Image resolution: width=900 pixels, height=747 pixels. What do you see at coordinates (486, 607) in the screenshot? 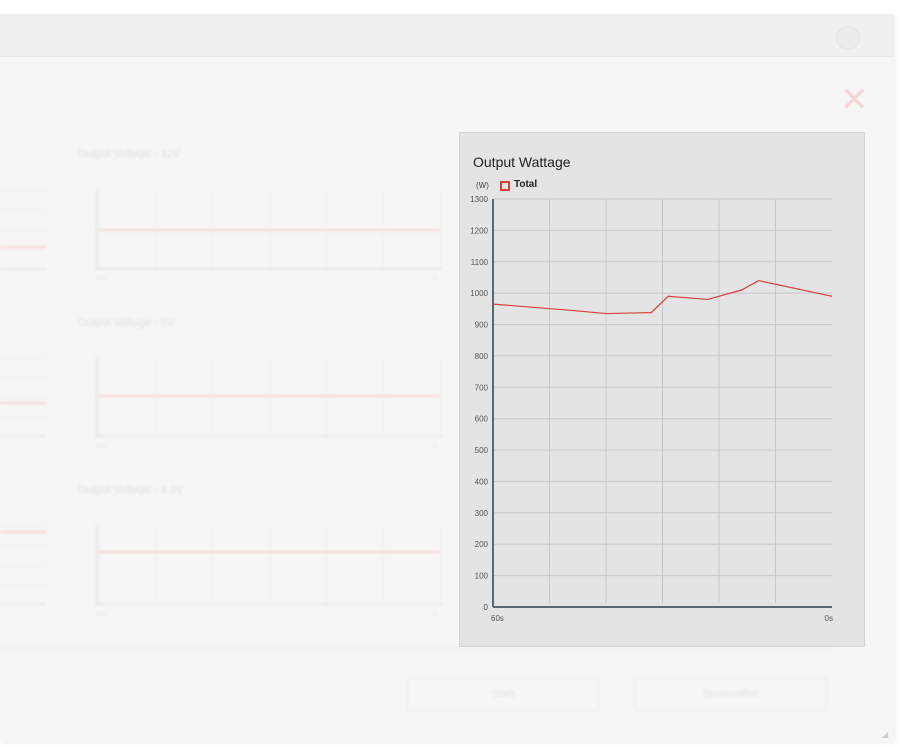
I see `y-tick-label: 0` at bounding box center [486, 607].